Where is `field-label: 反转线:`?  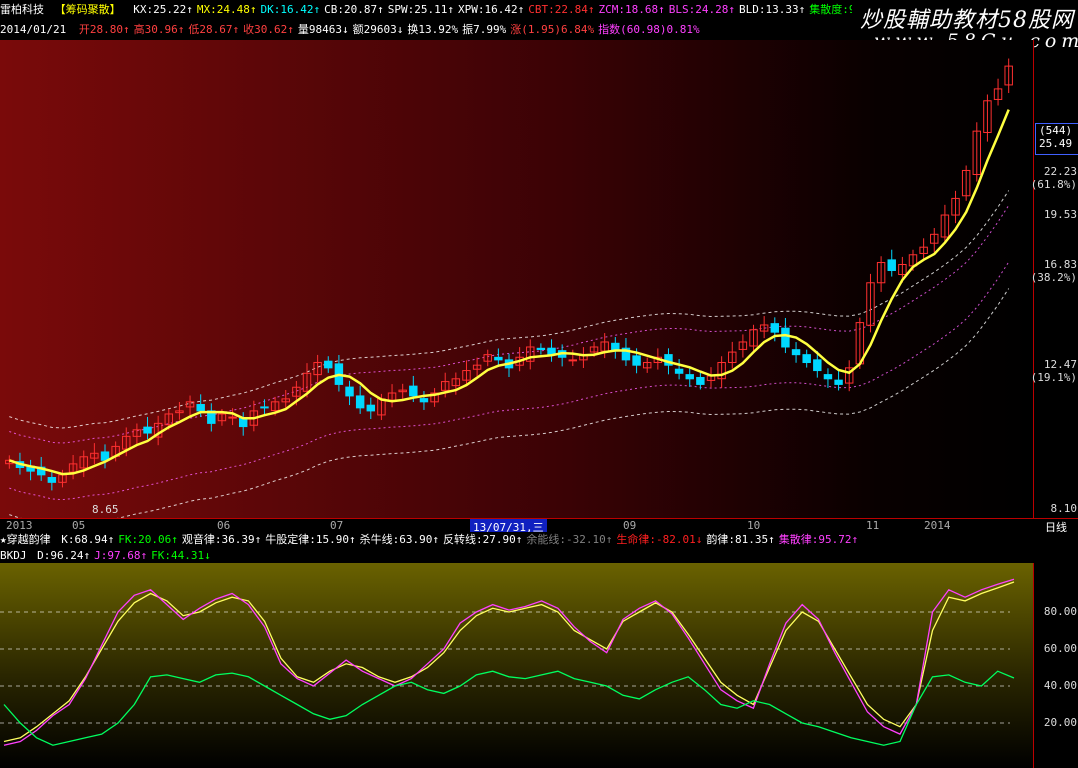
field-label: 反转线: is located at coordinates (463, 539).